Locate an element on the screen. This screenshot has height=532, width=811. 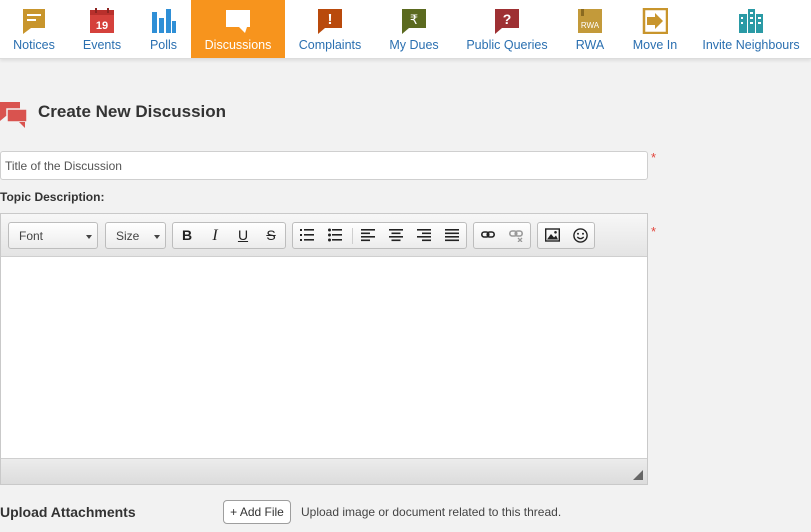
link-icon is located at coordinates (488, 234).